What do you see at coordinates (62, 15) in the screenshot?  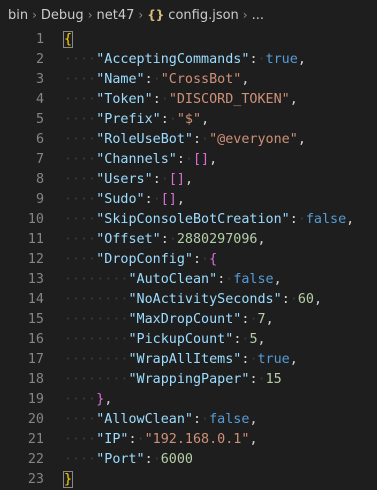 I see `breadcrumb-item-debug: Debug` at bounding box center [62, 15].